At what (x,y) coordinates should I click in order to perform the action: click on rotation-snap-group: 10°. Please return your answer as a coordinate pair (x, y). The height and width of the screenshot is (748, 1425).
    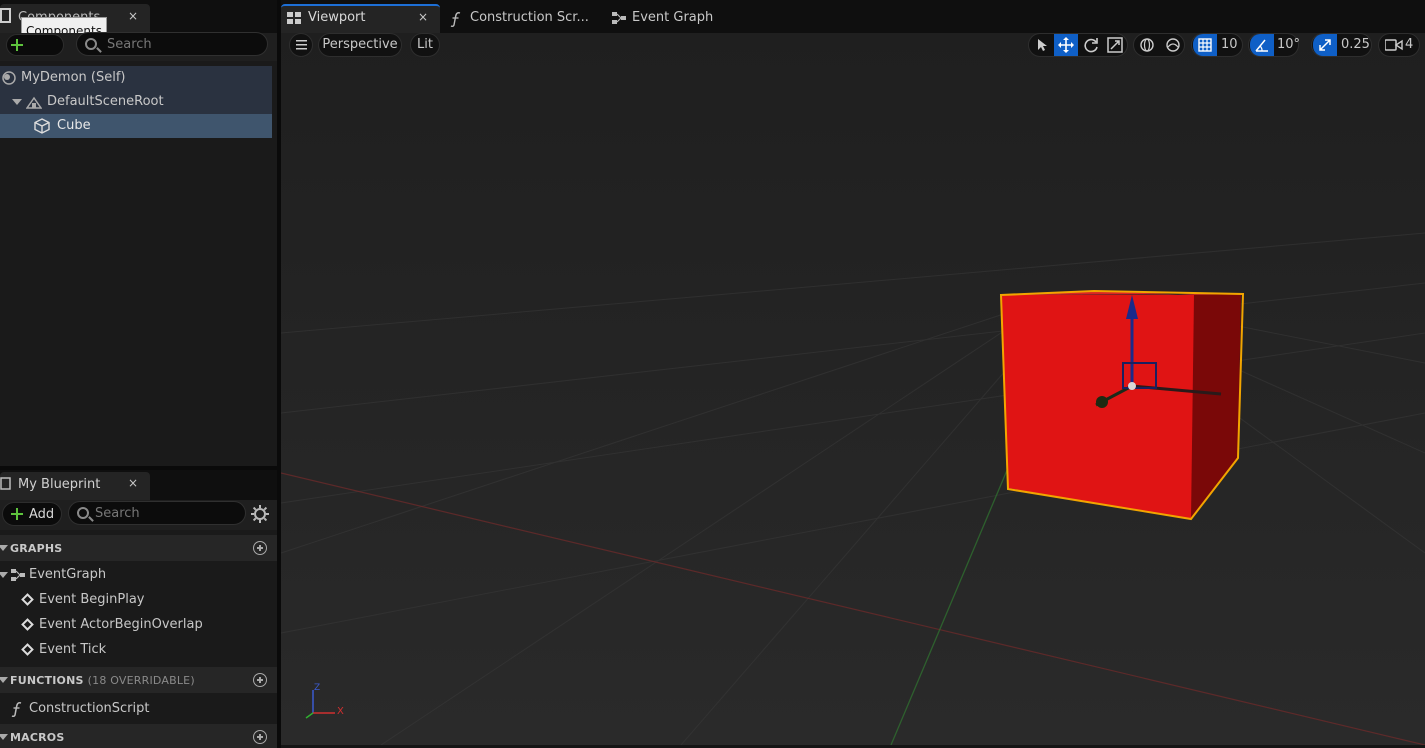
    Looking at the image, I should click on (1274, 45).